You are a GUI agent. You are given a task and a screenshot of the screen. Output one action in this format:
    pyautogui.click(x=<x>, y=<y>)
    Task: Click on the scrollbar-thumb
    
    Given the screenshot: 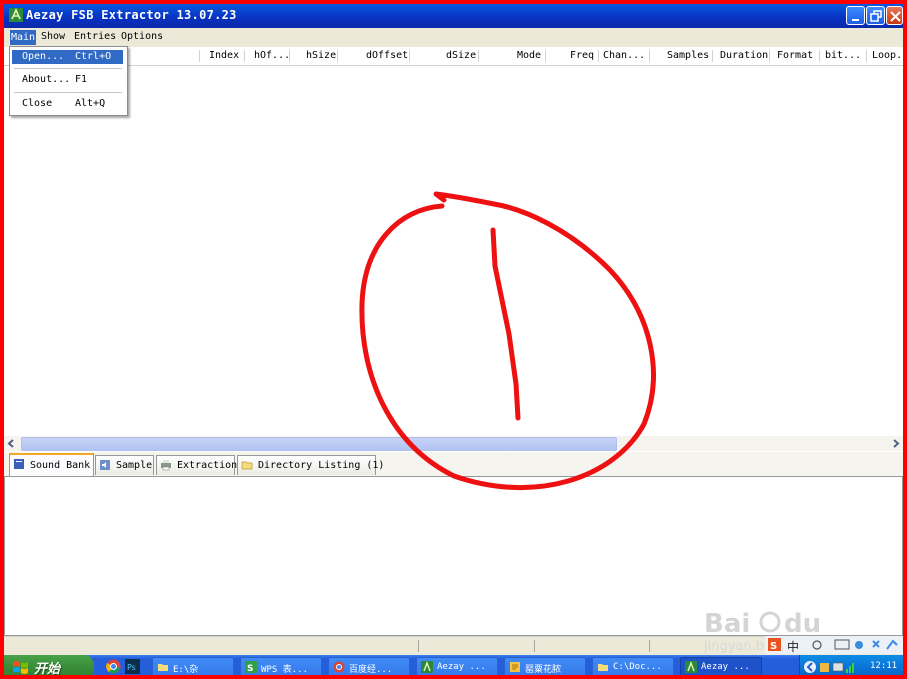 What is the action you would take?
    pyautogui.click(x=319, y=444)
    